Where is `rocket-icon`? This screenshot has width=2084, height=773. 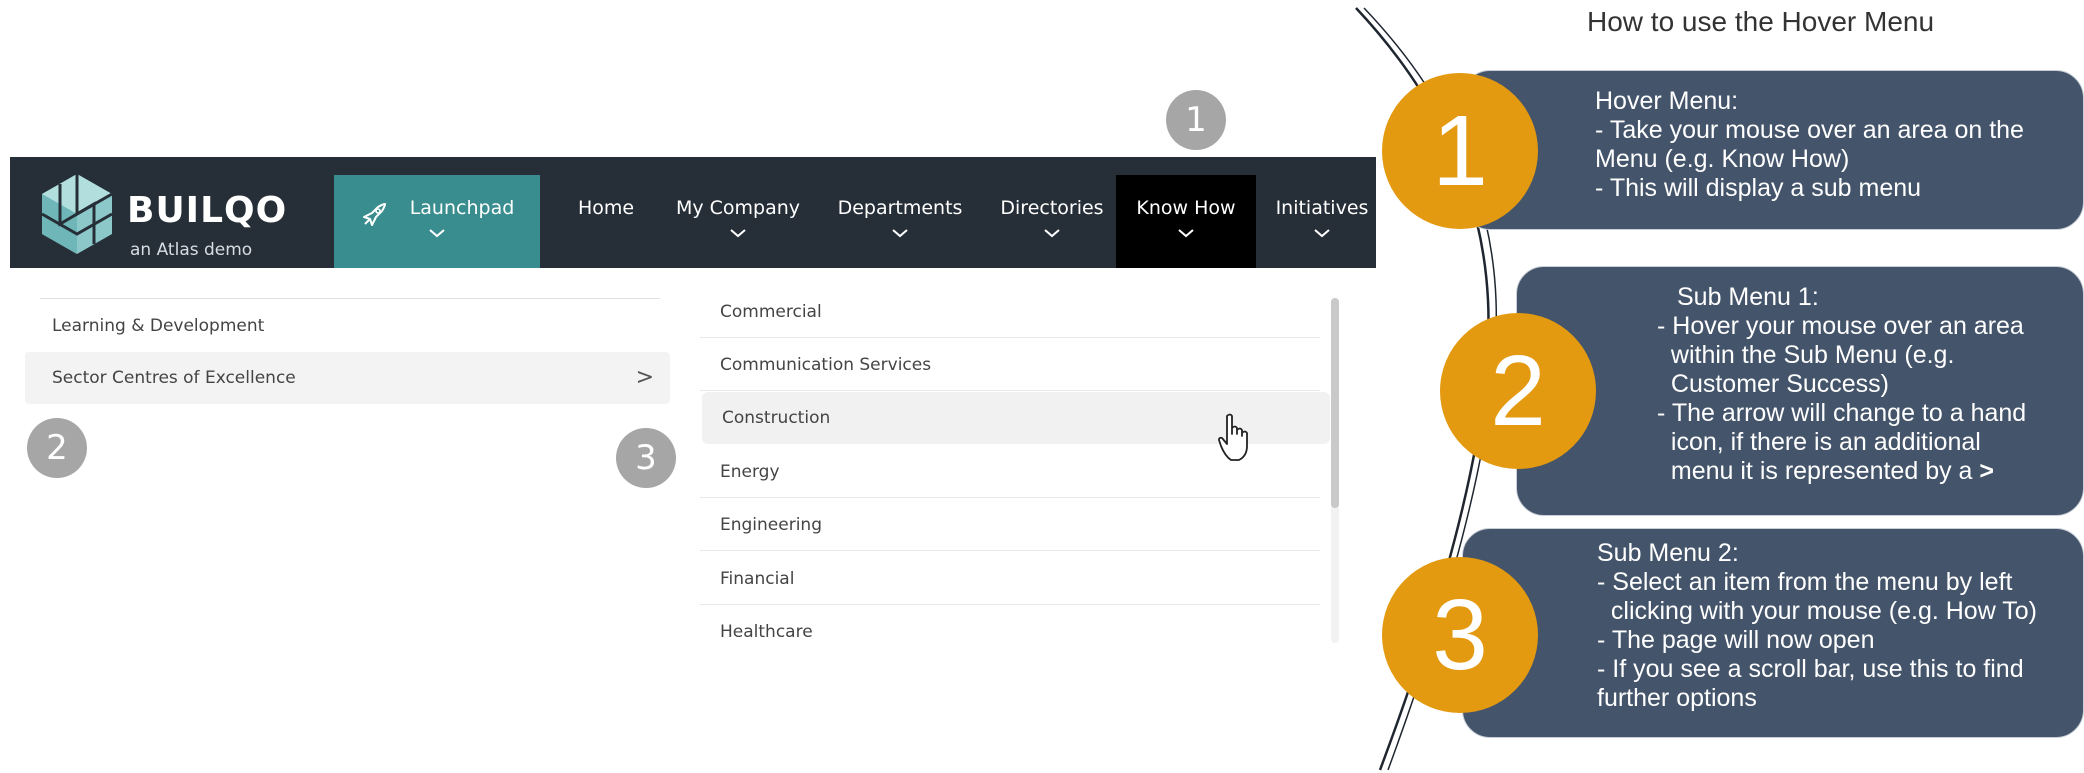 rocket-icon is located at coordinates (374, 214).